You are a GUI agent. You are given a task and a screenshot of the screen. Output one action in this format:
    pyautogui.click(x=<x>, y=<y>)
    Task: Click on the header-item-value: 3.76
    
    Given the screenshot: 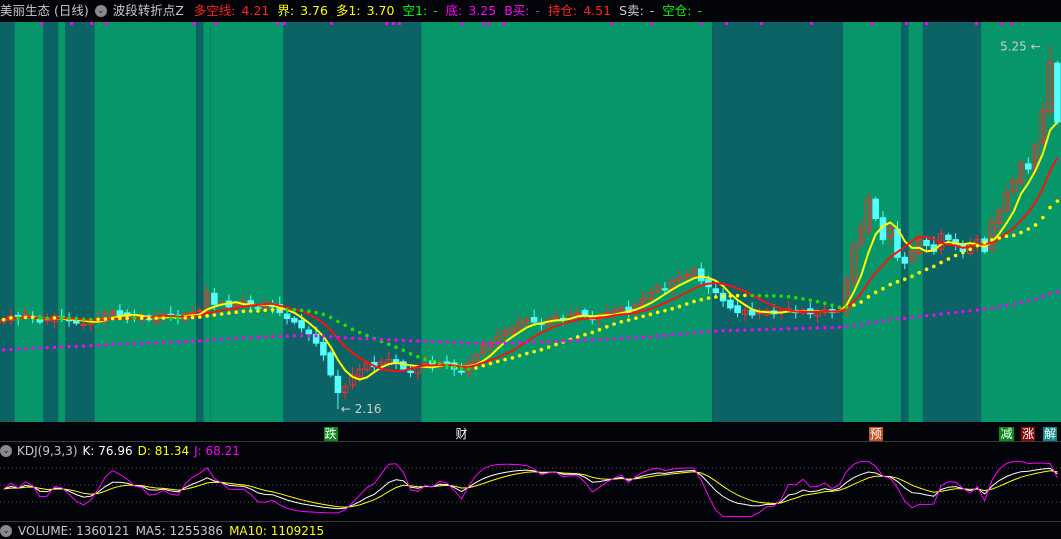 What is the action you would take?
    pyautogui.click(x=314, y=10)
    